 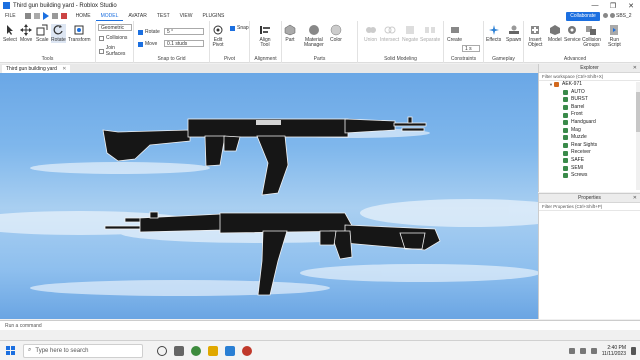 What do you see at coordinates (320, 325) in the screenshot?
I see `command-bar-input: Run a command` at bounding box center [320, 325].